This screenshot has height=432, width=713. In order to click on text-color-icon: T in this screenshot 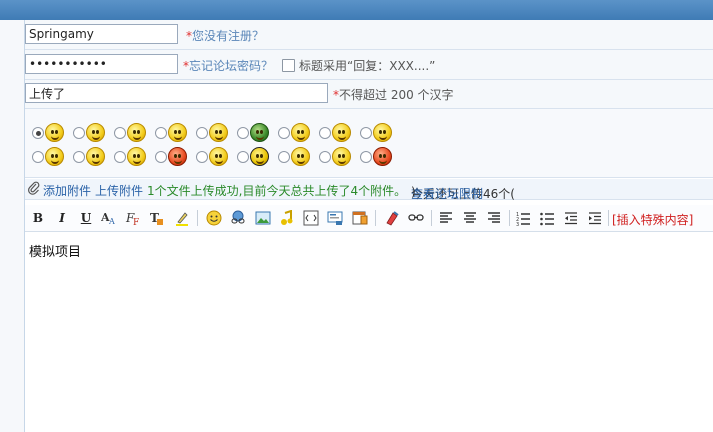, I will do `click(157, 218)`.